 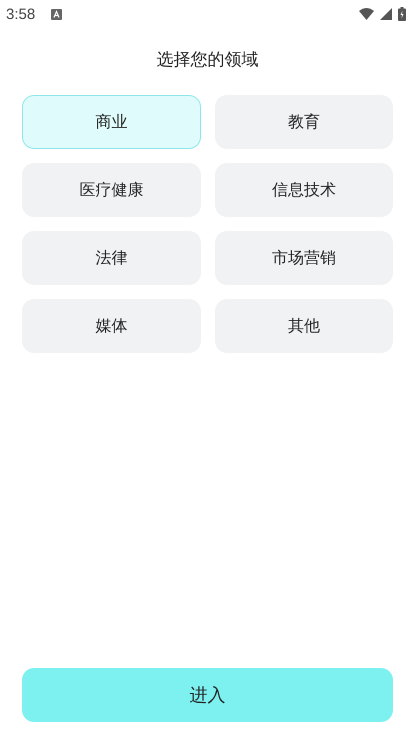 What do you see at coordinates (111, 190) in the screenshot?
I see `field-option: 医疗健康` at bounding box center [111, 190].